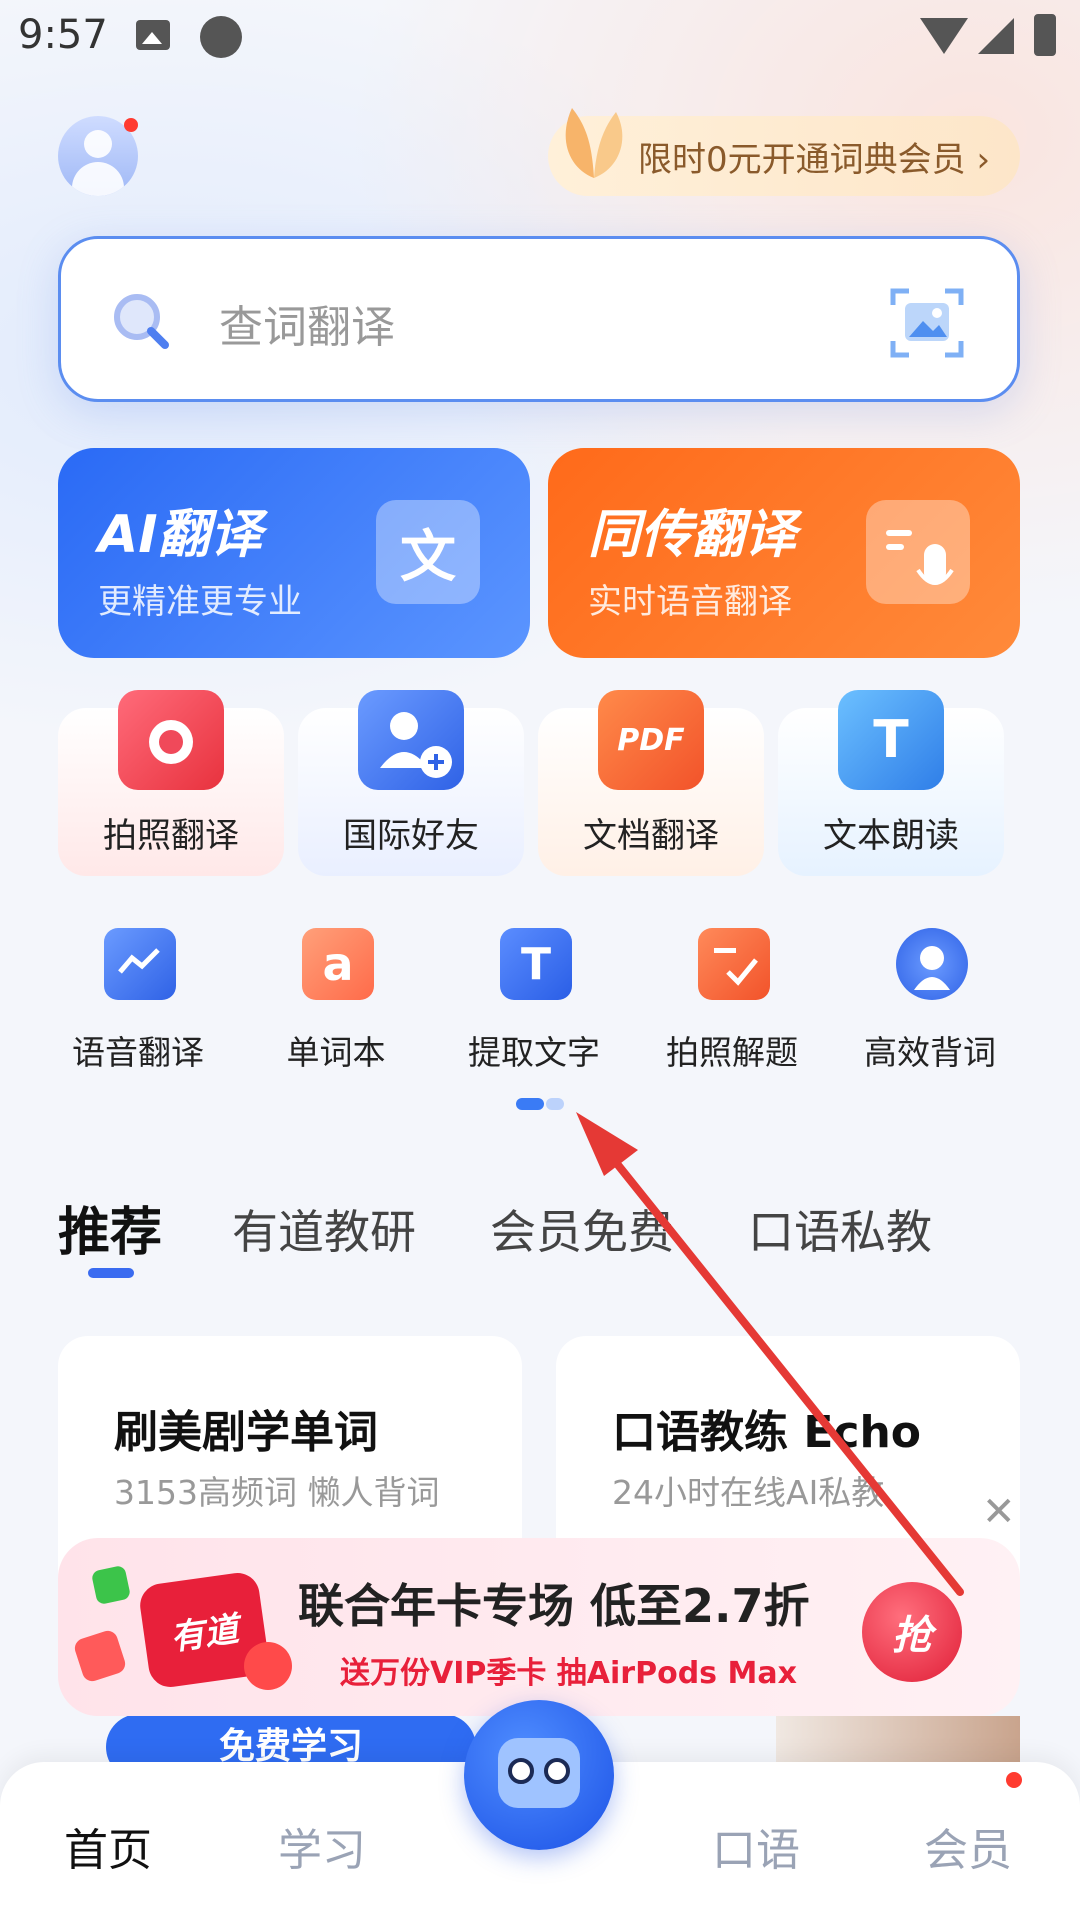  I want to click on avatar-body, so click(98, 179).